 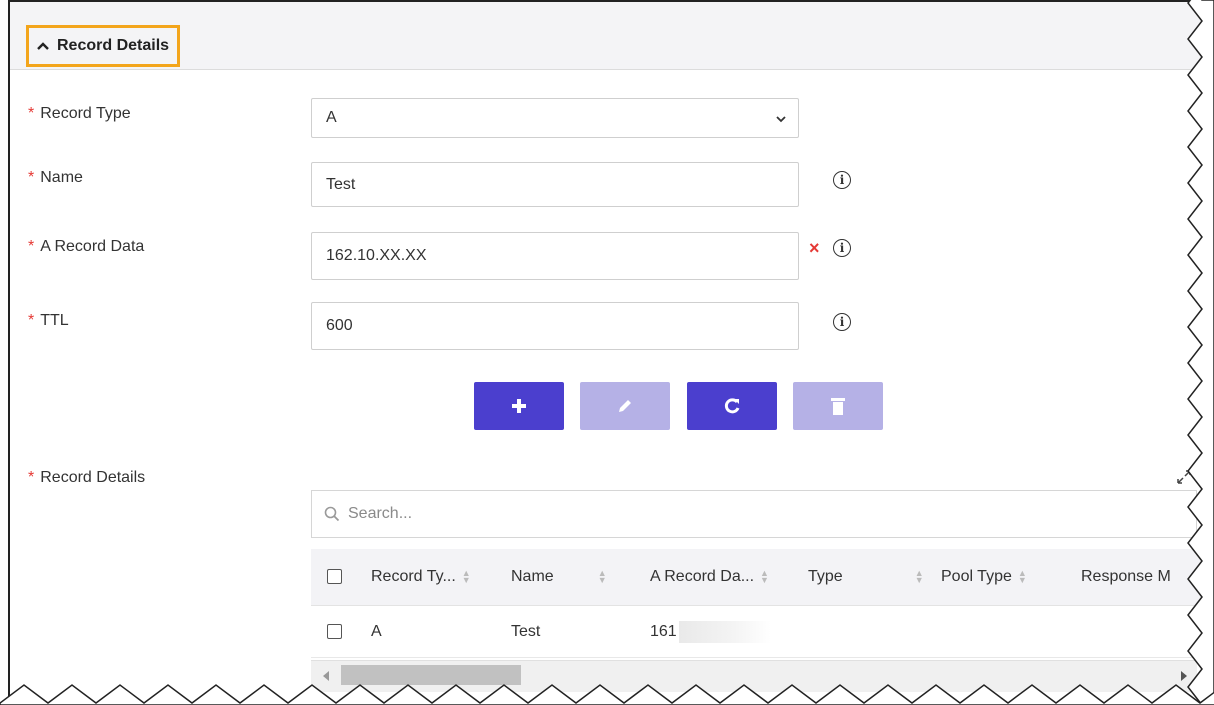 What do you see at coordinates (334, 576) in the screenshot?
I see `select-all-checkbox` at bounding box center [334, 576].